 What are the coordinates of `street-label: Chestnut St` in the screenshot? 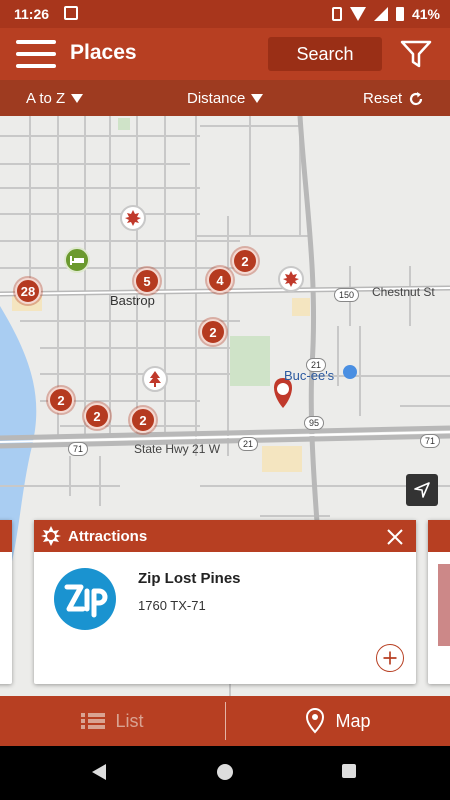 It's located at (403, 292).